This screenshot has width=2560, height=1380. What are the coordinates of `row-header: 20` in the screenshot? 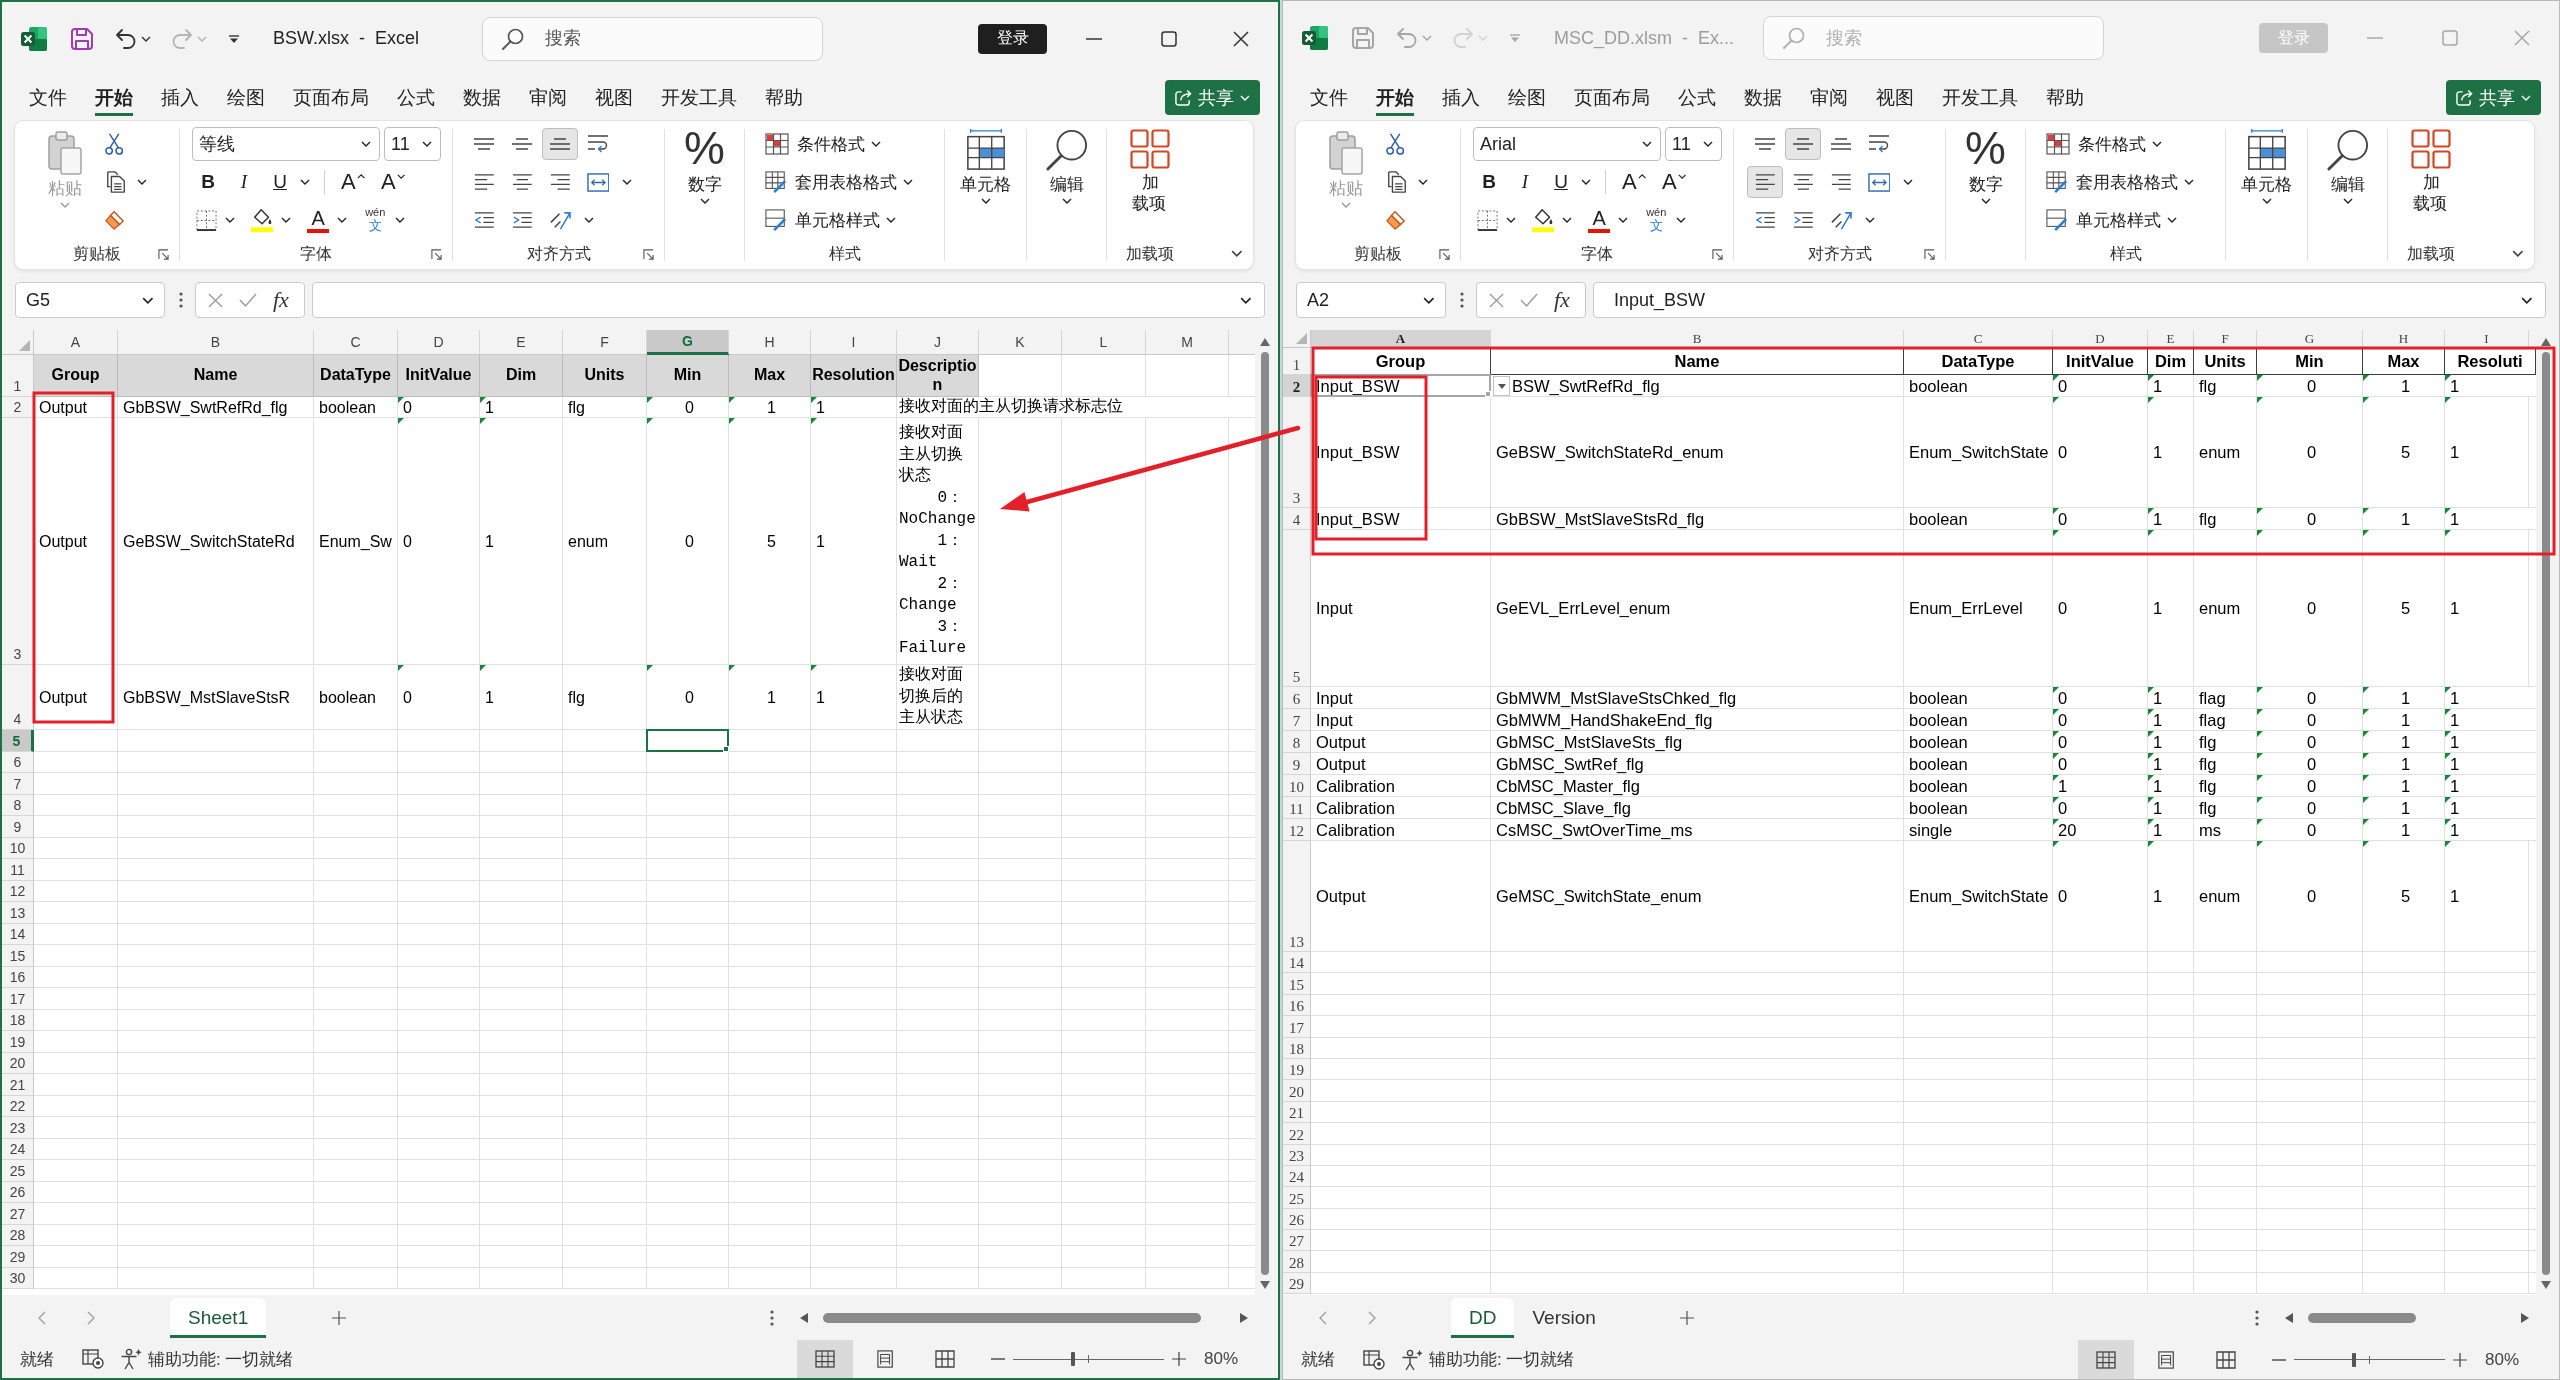 It's located at (1297, 1091).